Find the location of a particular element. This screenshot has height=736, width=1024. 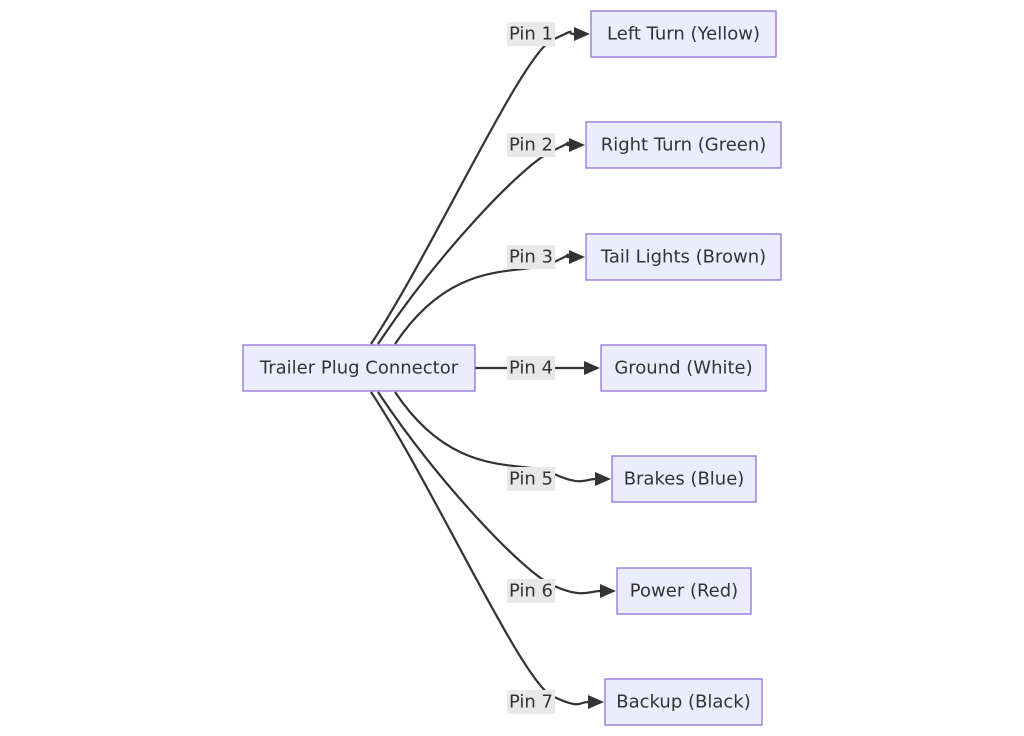

edge-label-pin2: Pin 2 is located at coordinates (531, 145).